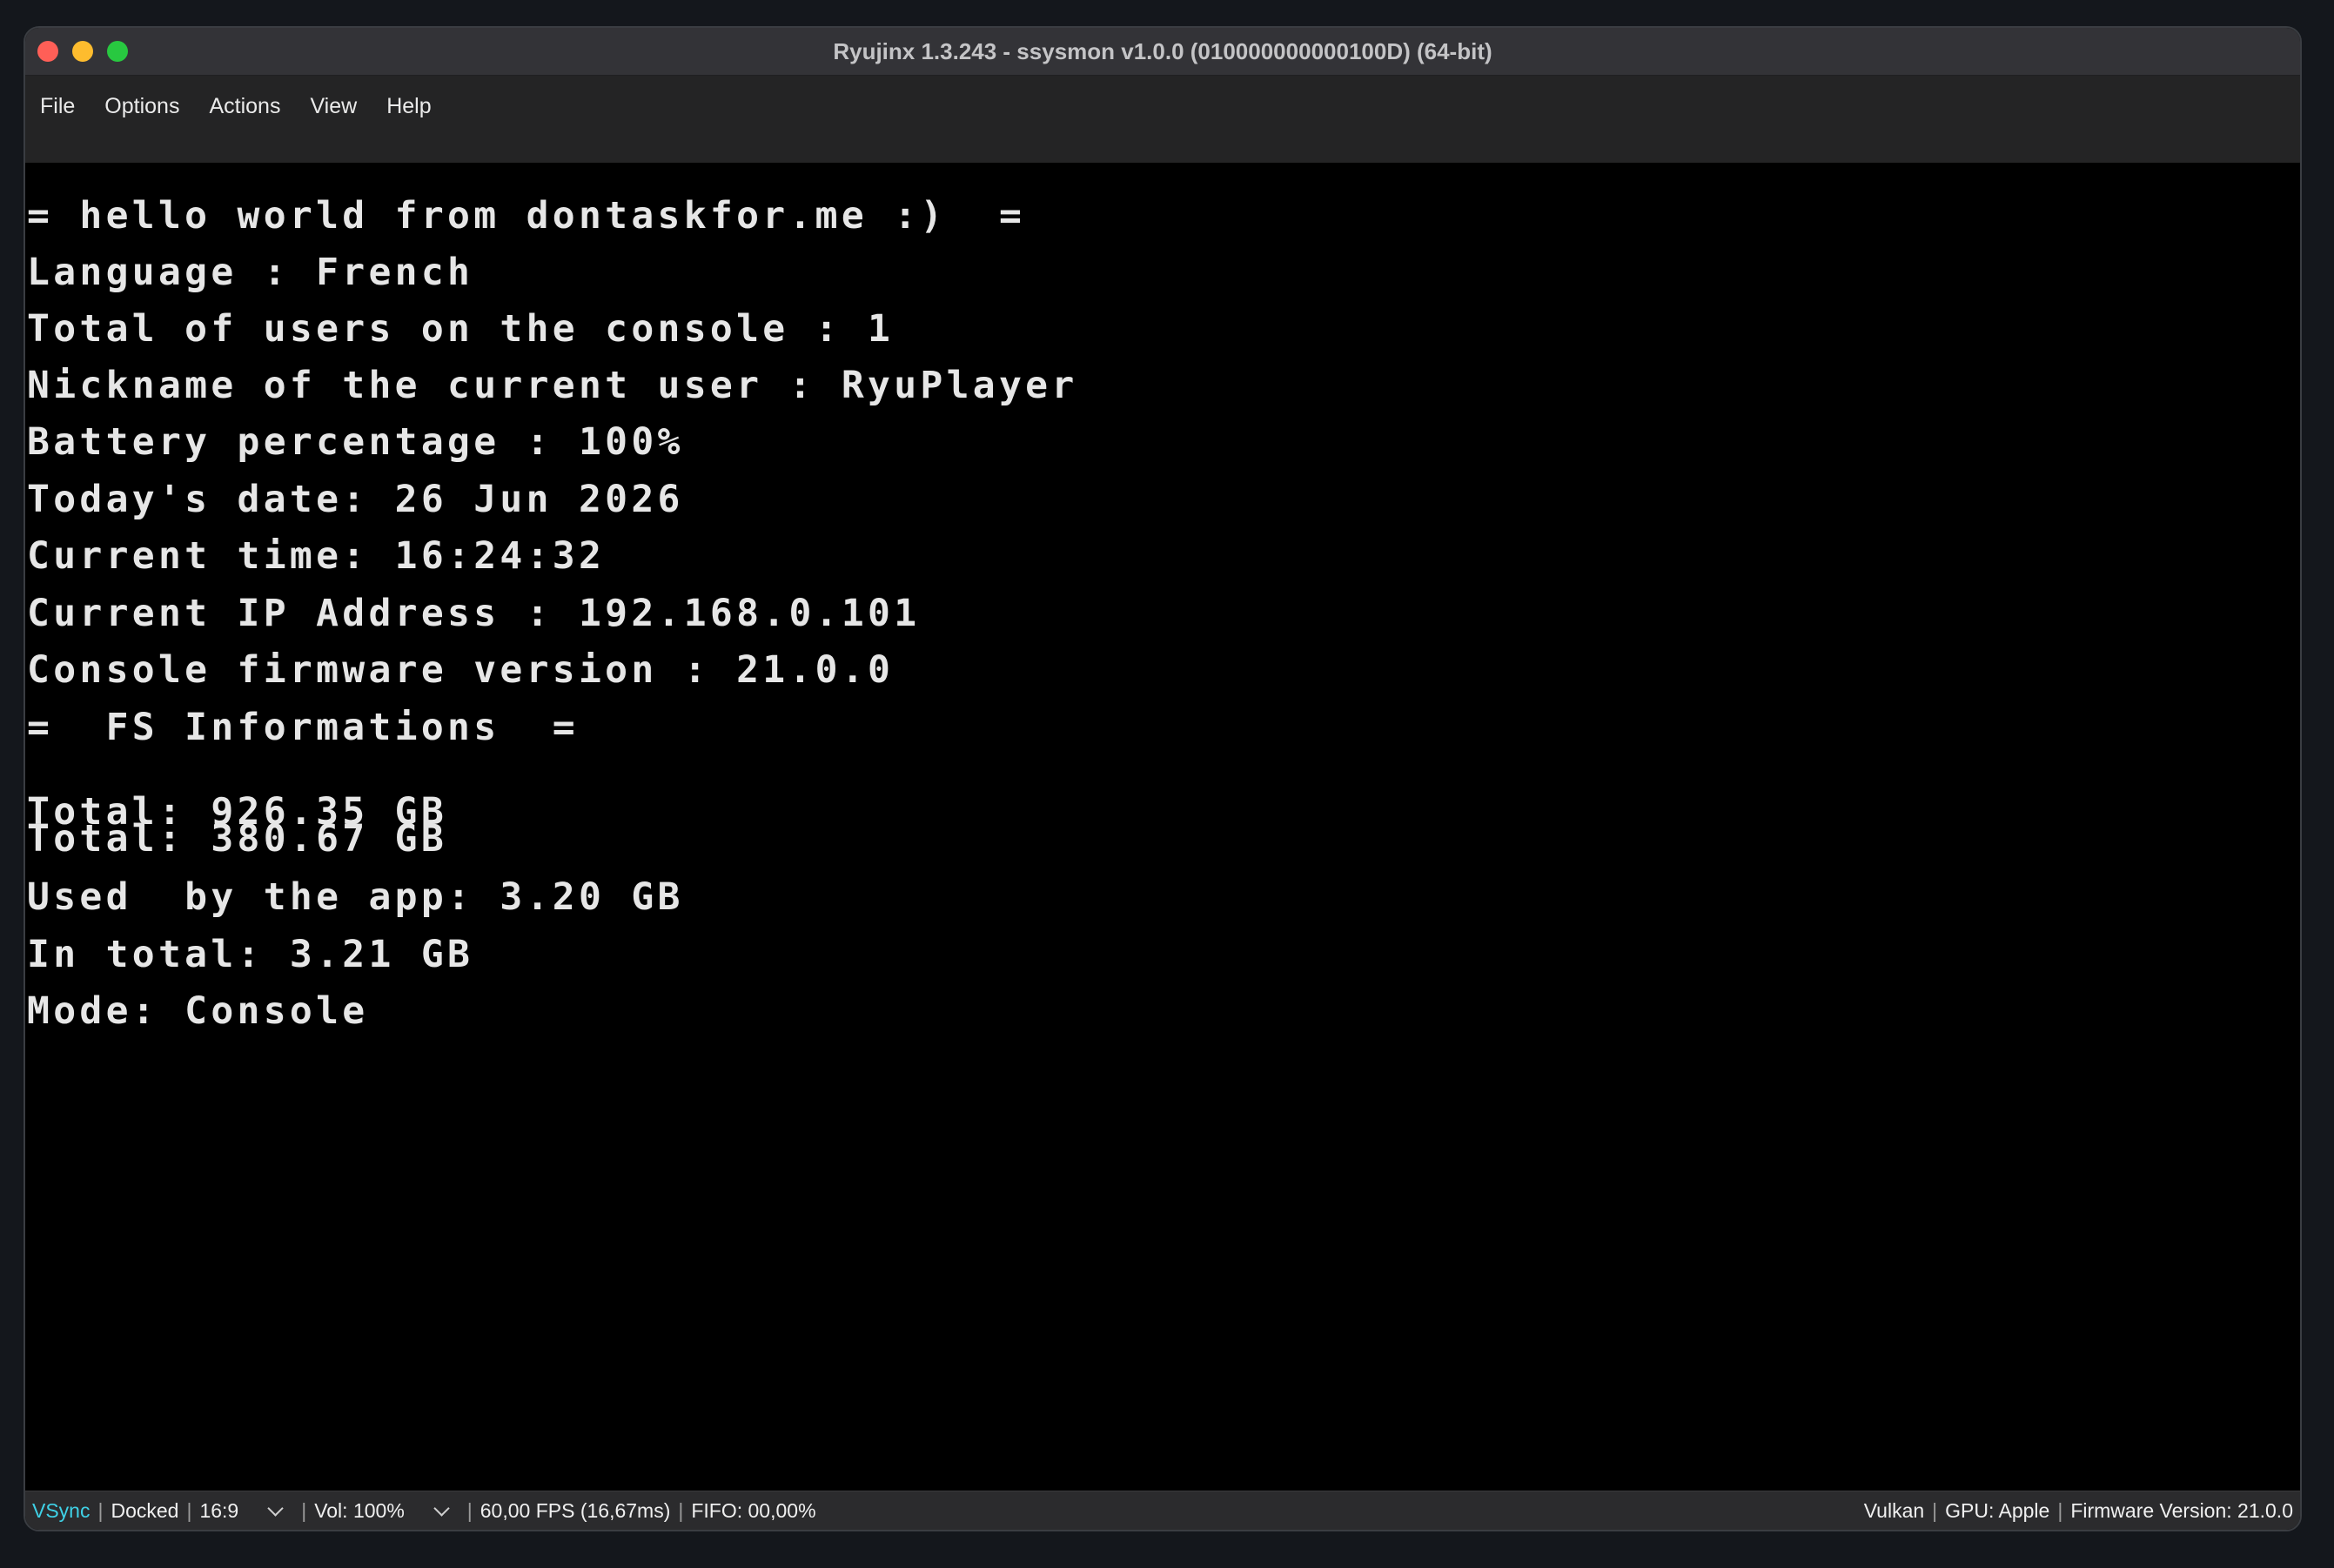 The image size is (2334, 1568). What do you see at coordinates (237, 839) in the screenshot?
I see `console-line-fs-total-2: Total: 380.67 GB` at bounding box center [237, 839].